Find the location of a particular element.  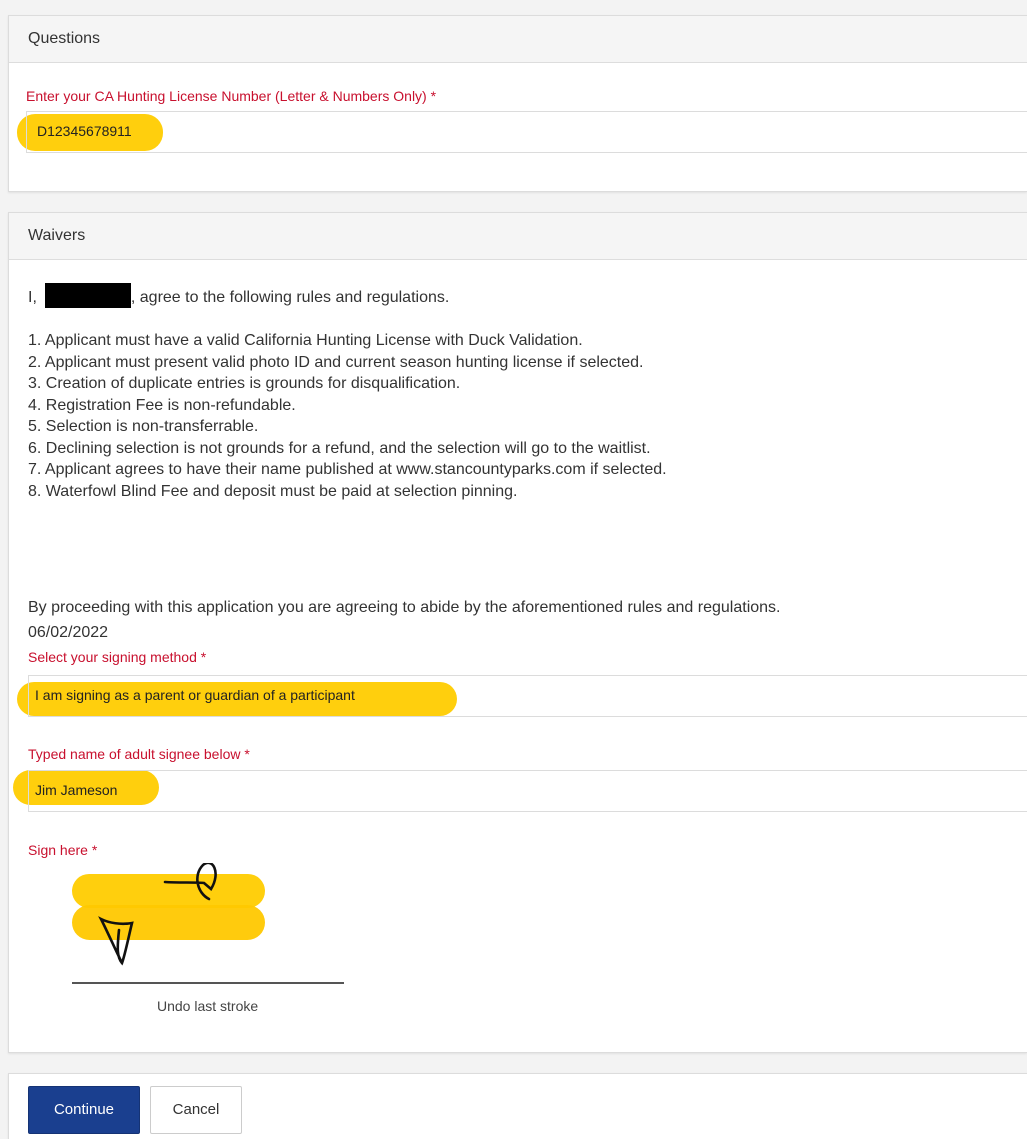

license-number-input: D12345678911 is located at coordinates (526, 132).